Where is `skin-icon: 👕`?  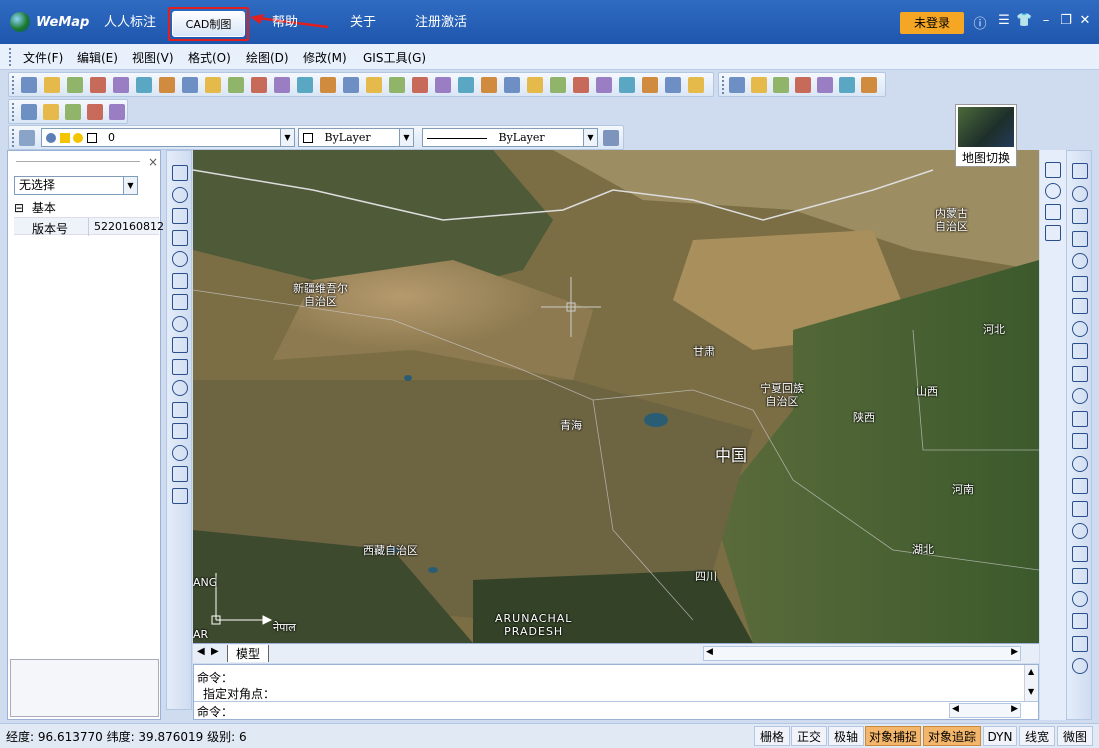
skin-icon: 👕 is located at coordinates (1024, 20).